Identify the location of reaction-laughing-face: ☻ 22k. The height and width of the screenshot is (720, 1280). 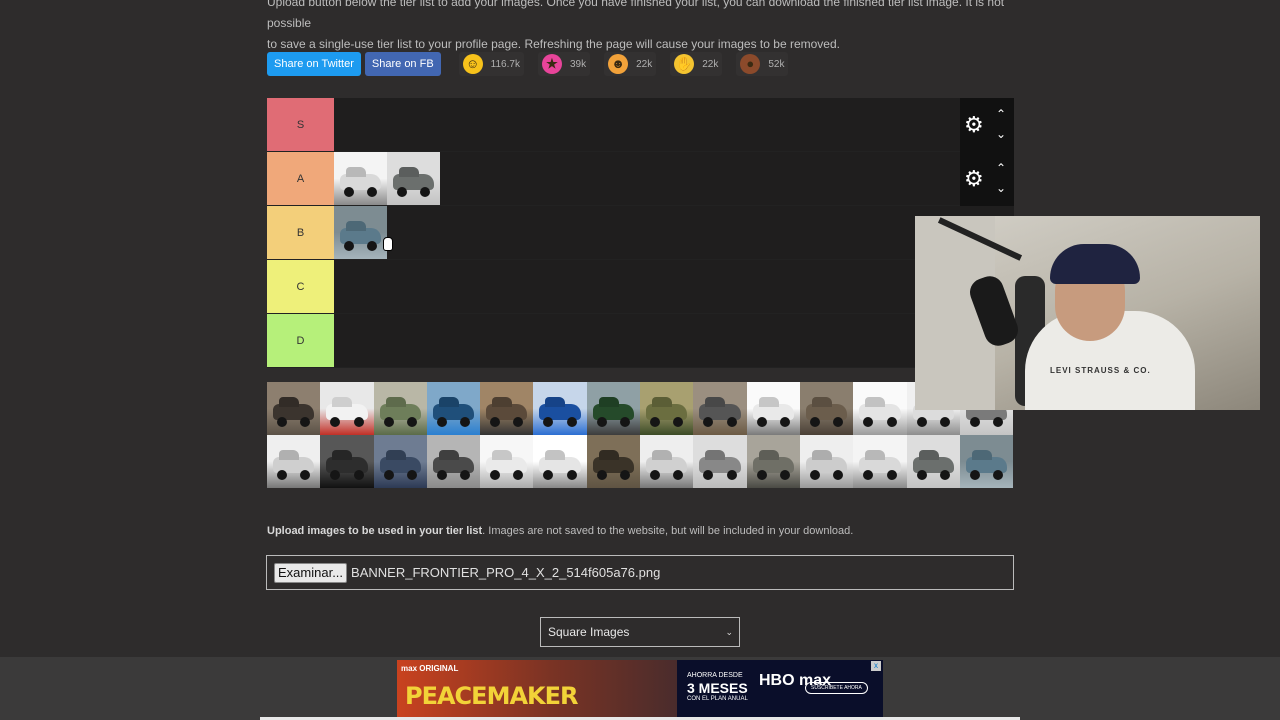
(630, 64).